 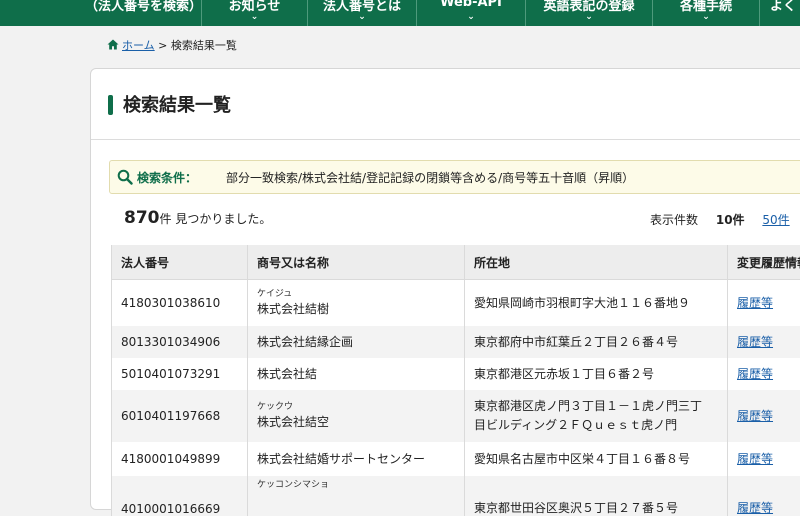 I want to click on table-row: 5010401073291 株式会社結 東京都港区元赤坂１丁目６番２号 履歴等, so click(x=456, y=374).